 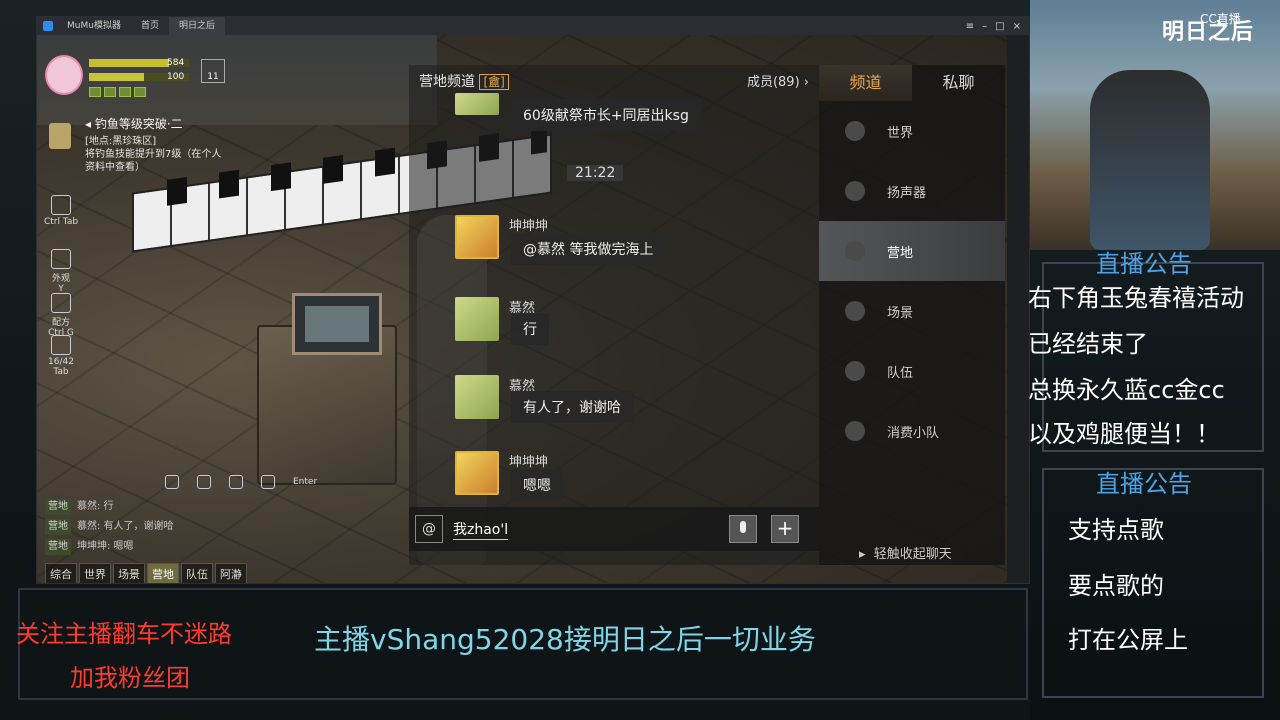 What do you see at coordinates (61, 315) in the screenshot?
I see `recipe-button: 配方 Ctrl G` at bounding box center [61, 315].